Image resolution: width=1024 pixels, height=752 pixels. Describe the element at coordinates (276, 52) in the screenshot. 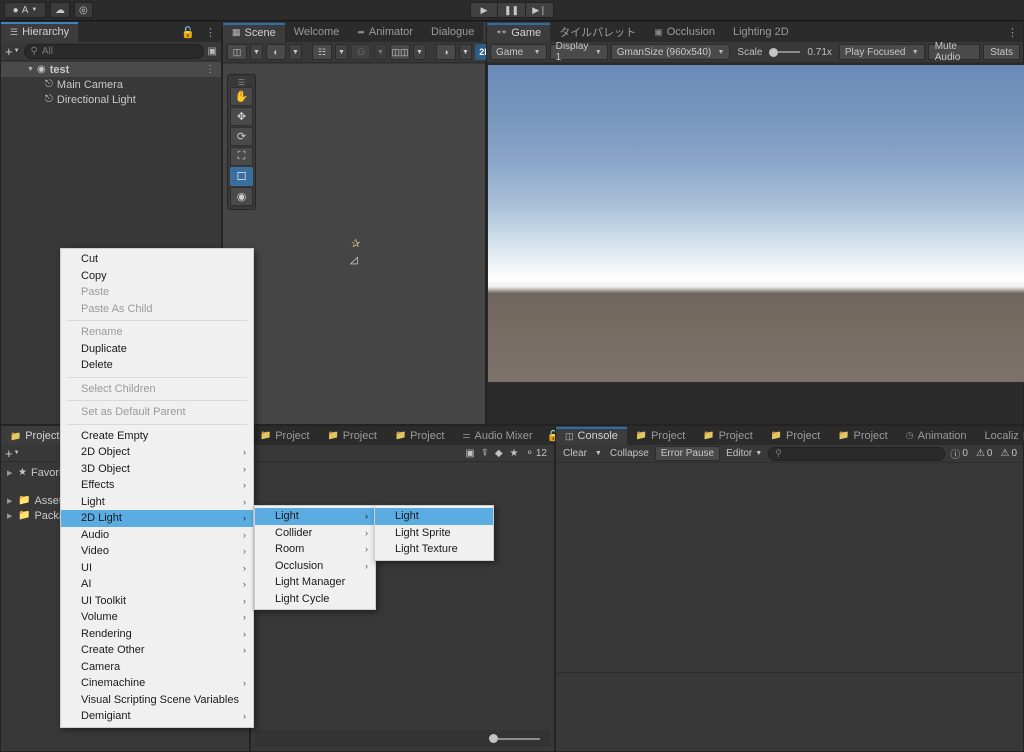

I see `fx-icon: ◐` at that location.